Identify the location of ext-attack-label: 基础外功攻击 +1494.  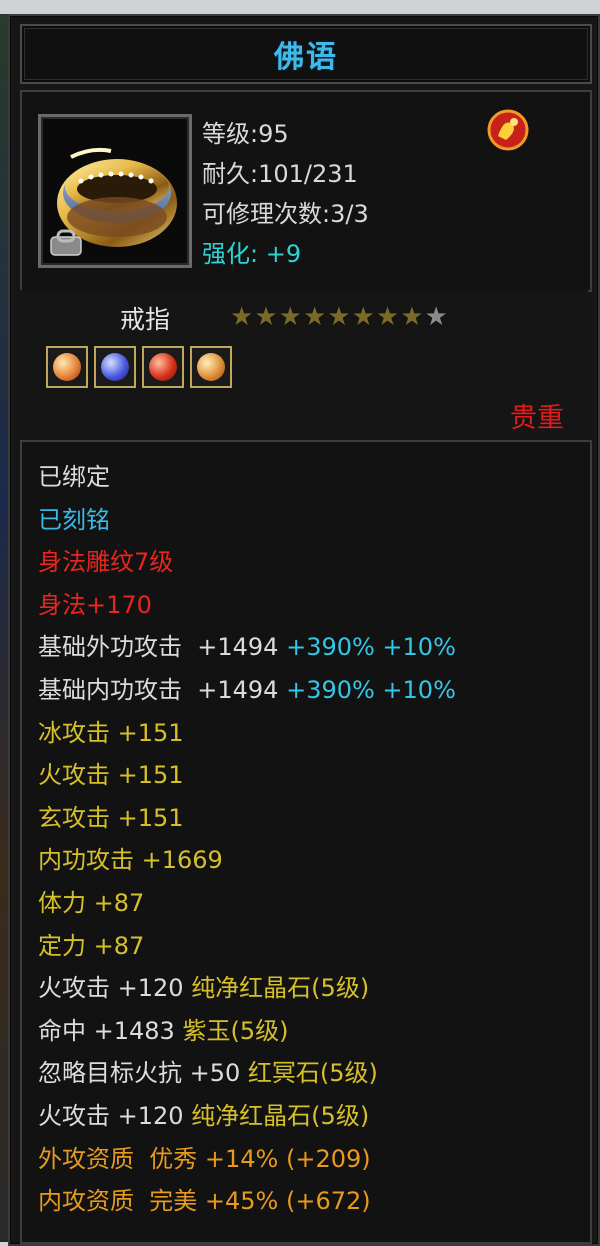
(162, 647).